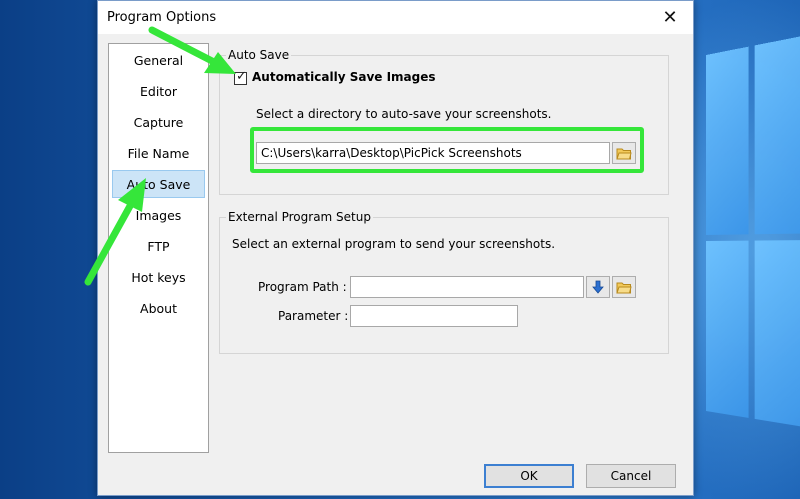 Image resolution: width=800 pixels, height=499 pixels. What do you see at coordinates (258, 55) in the screenshot?
I see `auto-save-legend: Auto Save` at bounding box center [258, 55].